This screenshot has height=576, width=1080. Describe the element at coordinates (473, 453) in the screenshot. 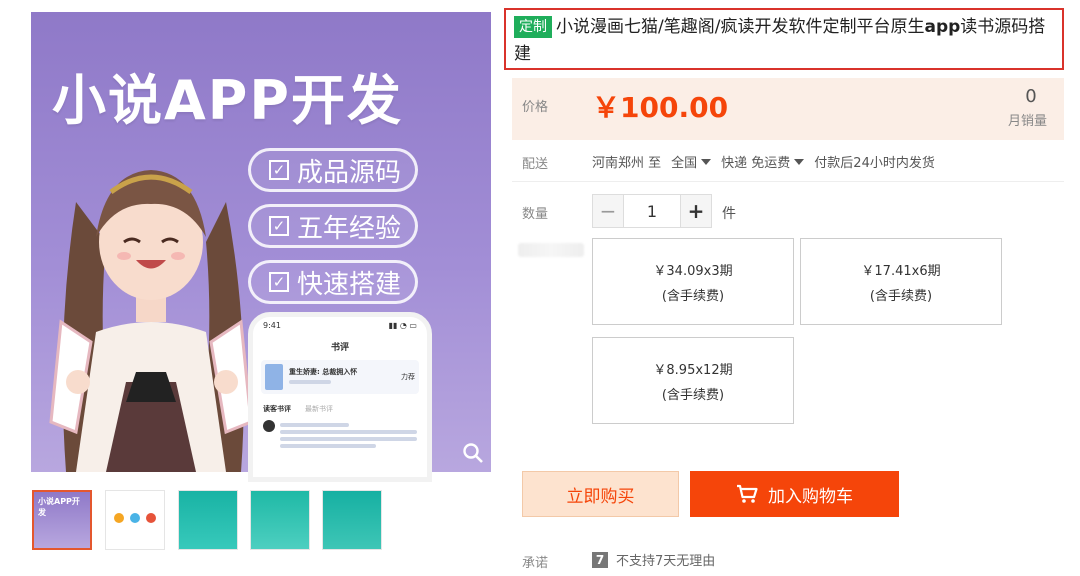

I see `zoom-magnifier-icon` at that location.